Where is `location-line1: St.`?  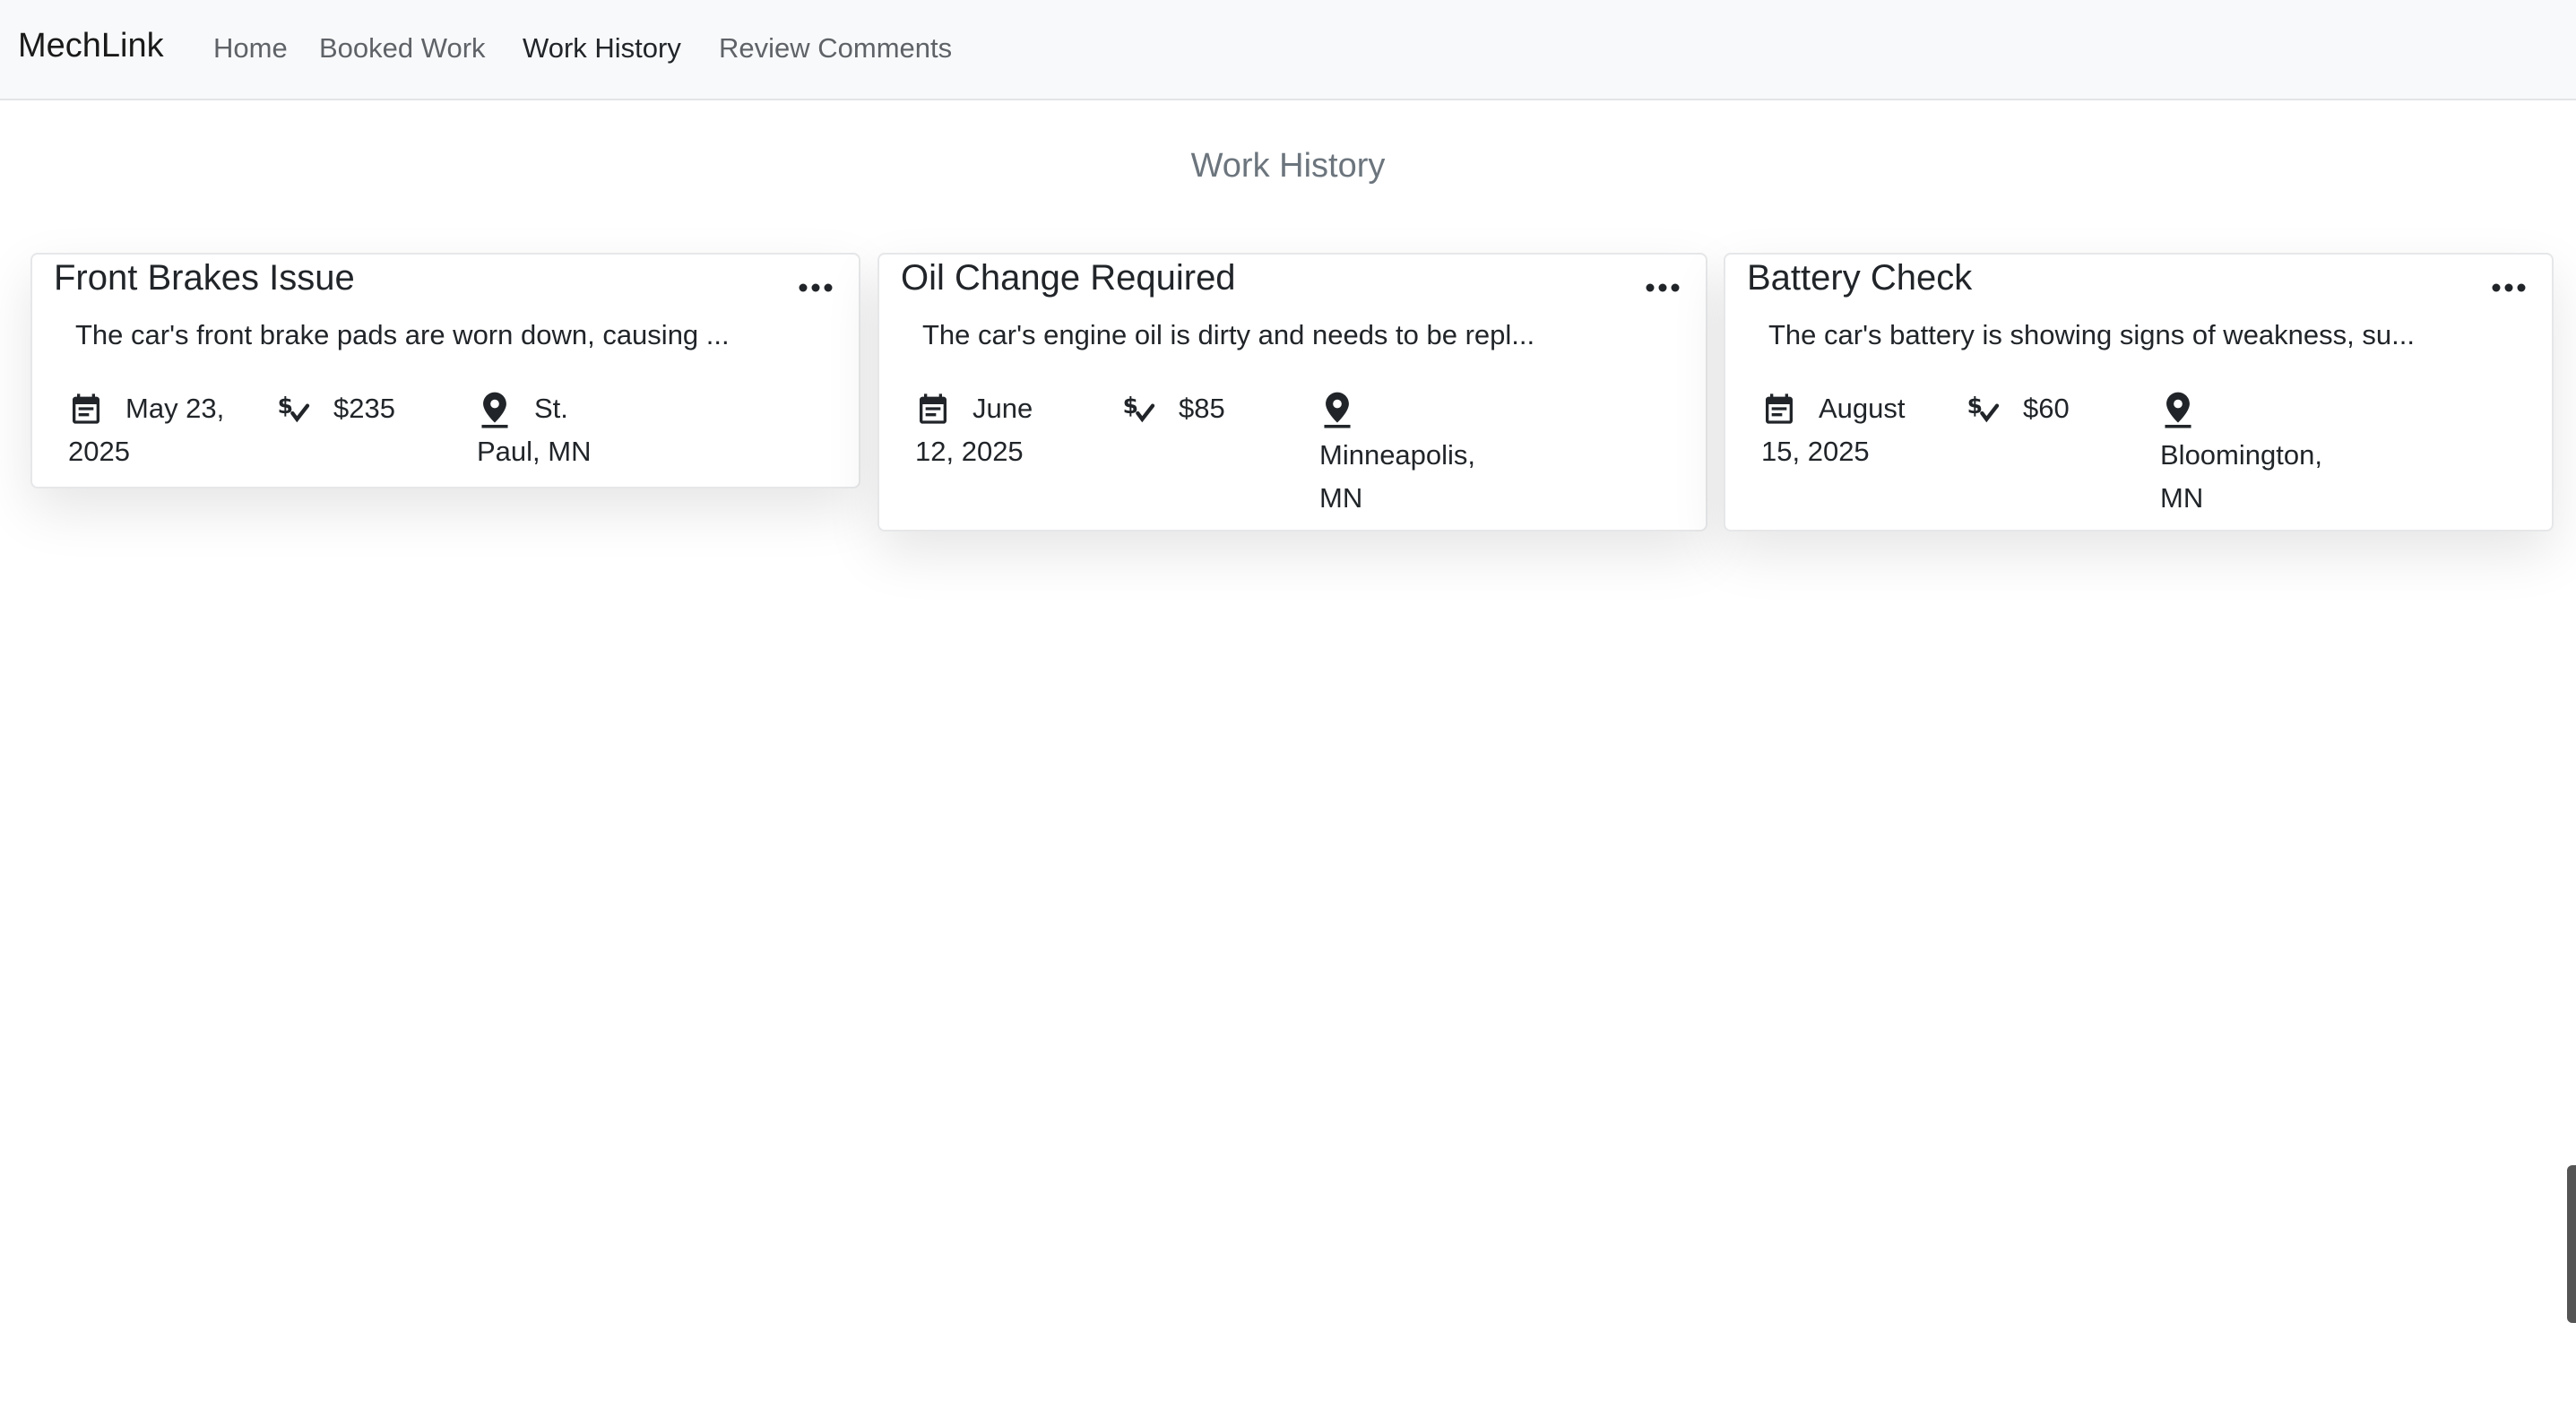 location-line1: St. is located at coordinates (551, 408).